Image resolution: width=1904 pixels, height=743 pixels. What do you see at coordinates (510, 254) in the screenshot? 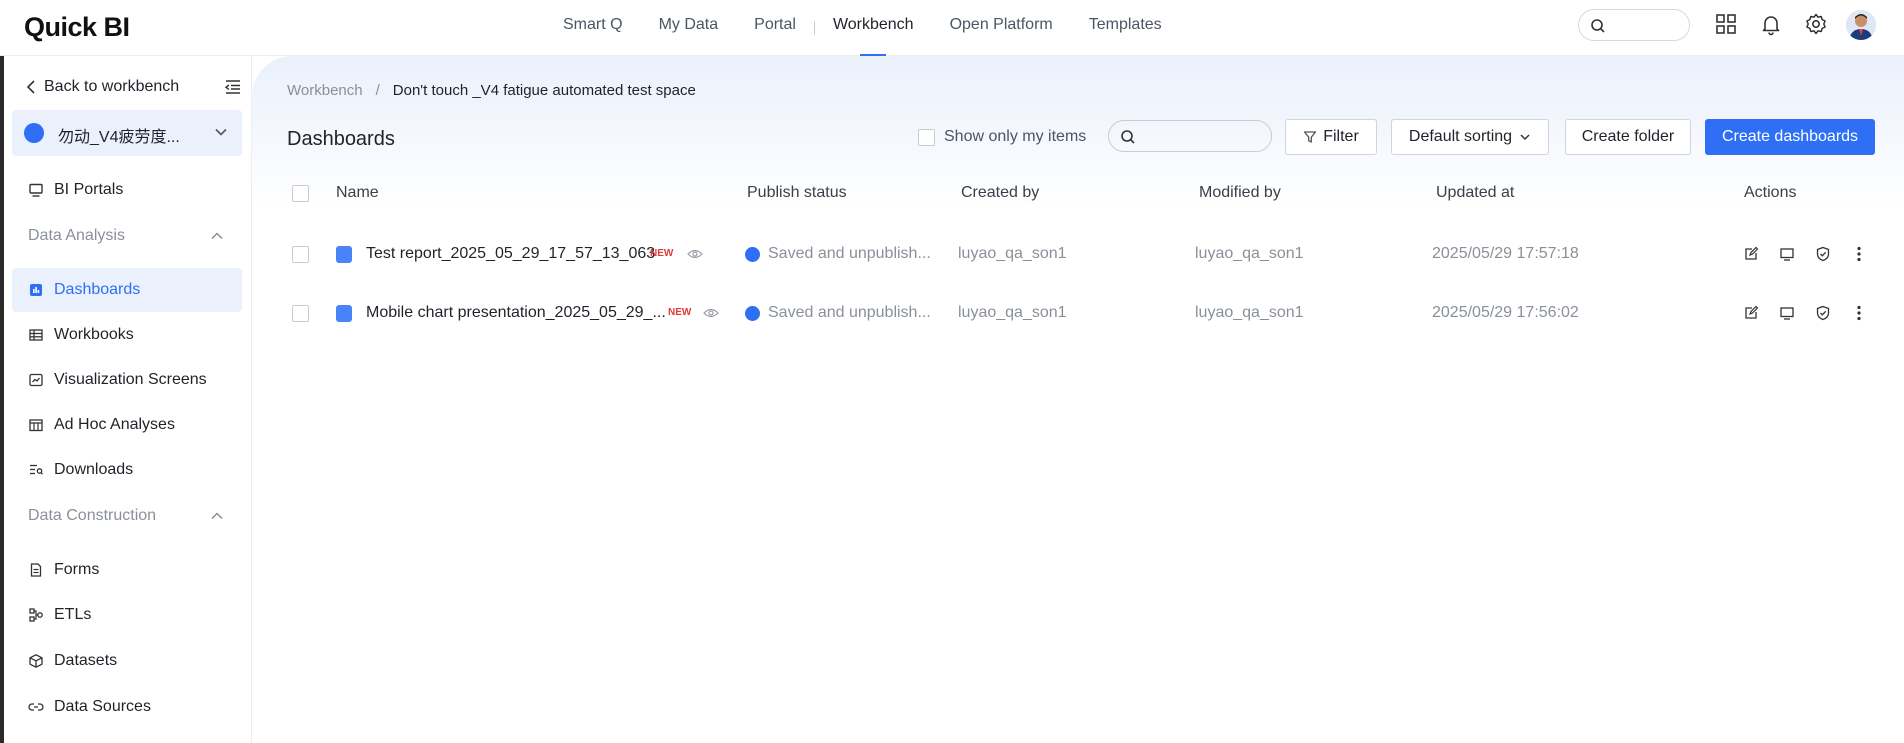
I see `row-name: Test report_2025_05_29_17_57_13_063` at bounding box center [510, 254].